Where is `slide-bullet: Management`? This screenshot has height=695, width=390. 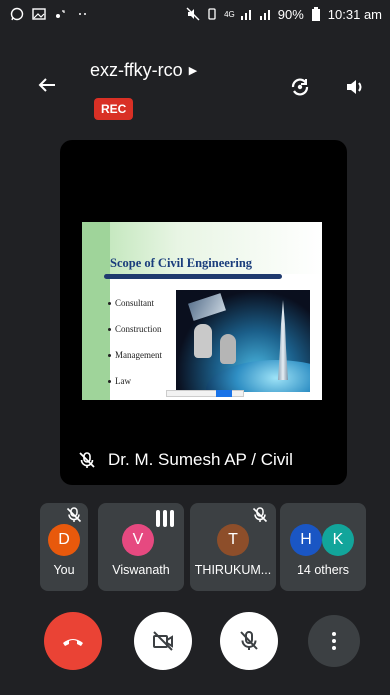
slide-bullet: Management is located at coordinates (135, 355).